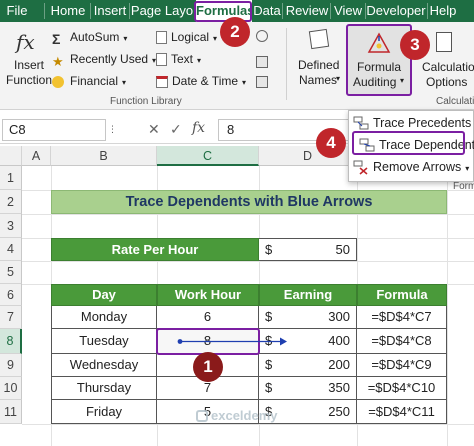  Describe the element at coordinates (11, 178) in the screenshot. I see `row-header-1: 1` at that location.